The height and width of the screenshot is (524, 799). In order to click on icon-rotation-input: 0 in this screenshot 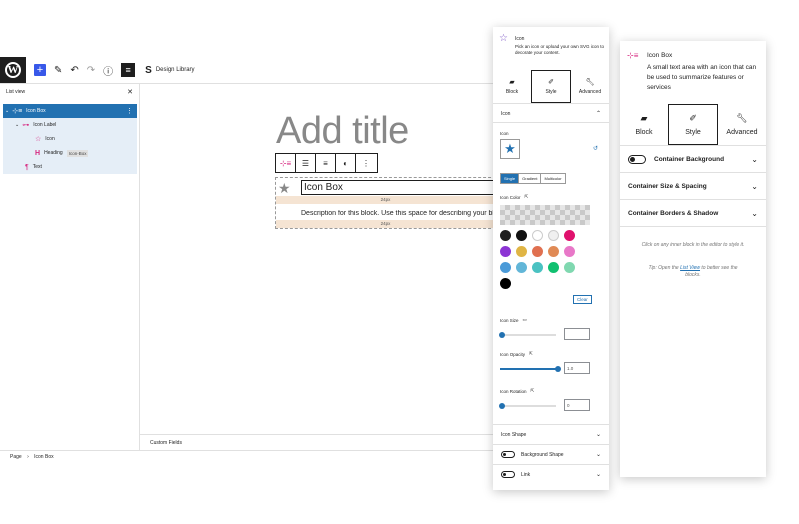, I will do `click(577, 405)`.